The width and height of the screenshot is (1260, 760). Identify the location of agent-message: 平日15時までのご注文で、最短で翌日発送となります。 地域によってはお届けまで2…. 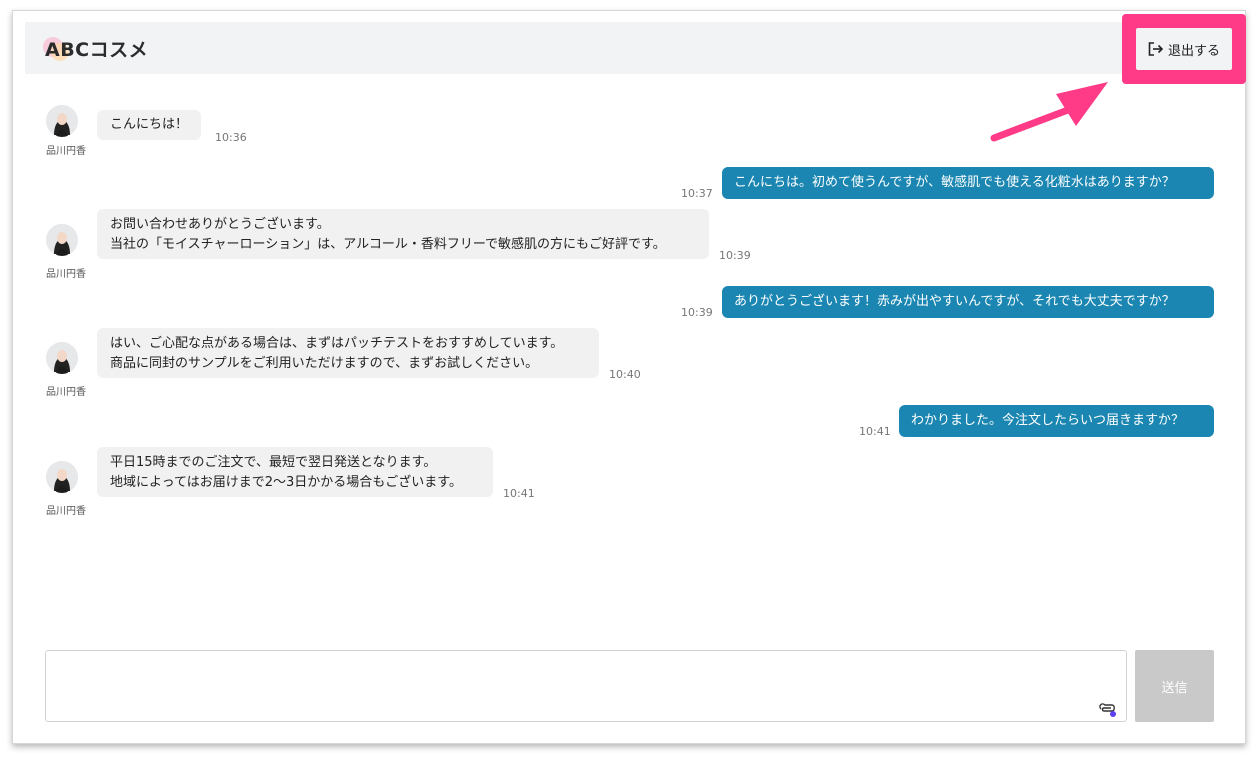
(295, 472).